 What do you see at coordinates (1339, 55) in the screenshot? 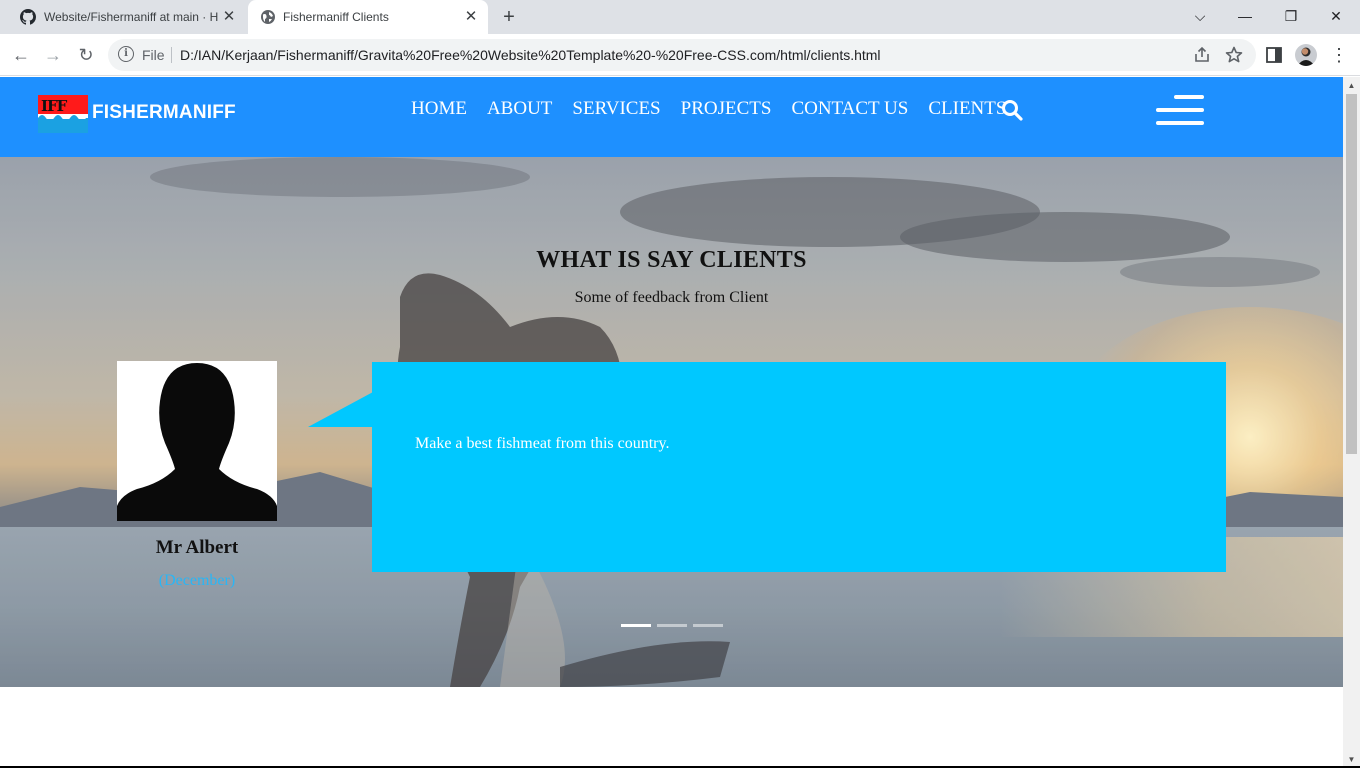
I see `kebab-menu-icon: ⋮` at bounding box center [1339, 55].